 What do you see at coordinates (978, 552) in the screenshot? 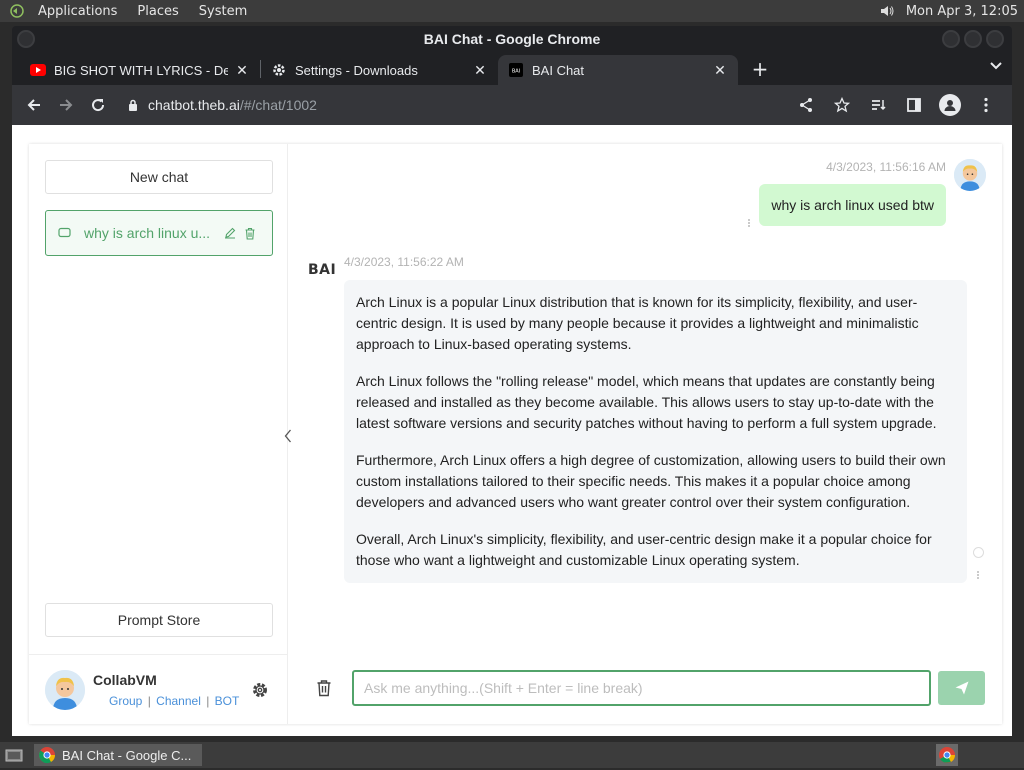
I see `copy-status-icon` at bounding box center [978, 552].